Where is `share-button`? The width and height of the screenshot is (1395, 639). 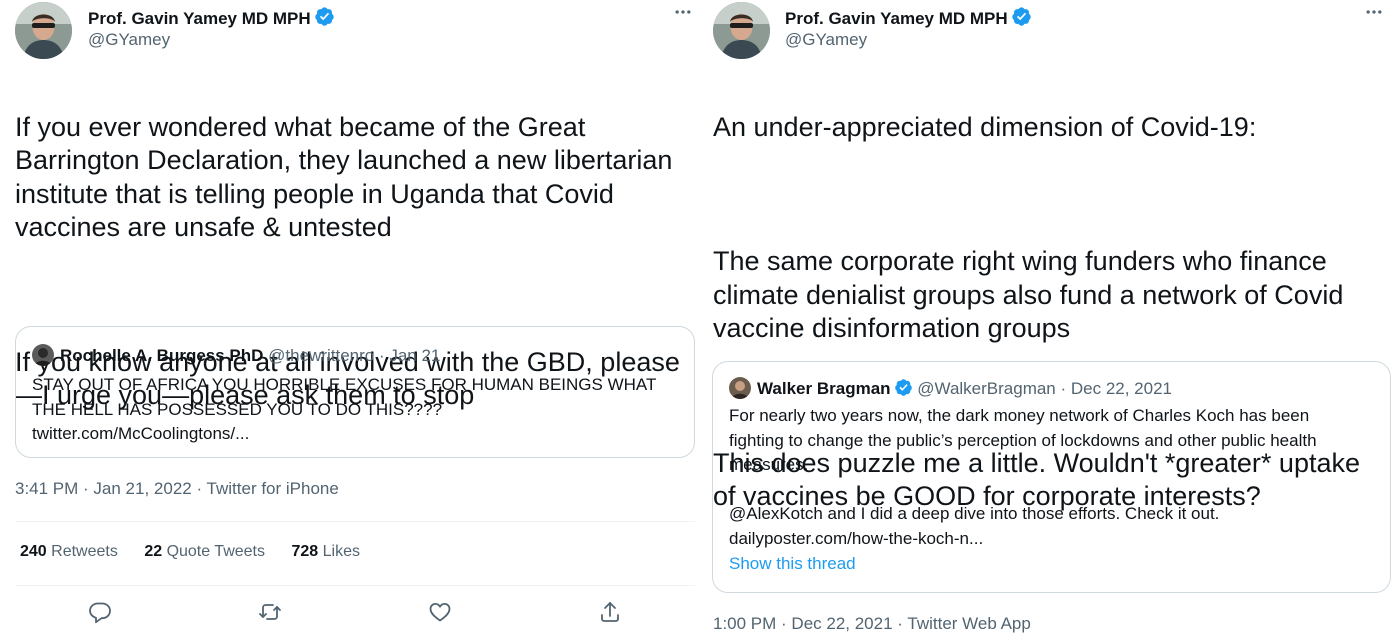
share-button is located at coordinates (610, 612).